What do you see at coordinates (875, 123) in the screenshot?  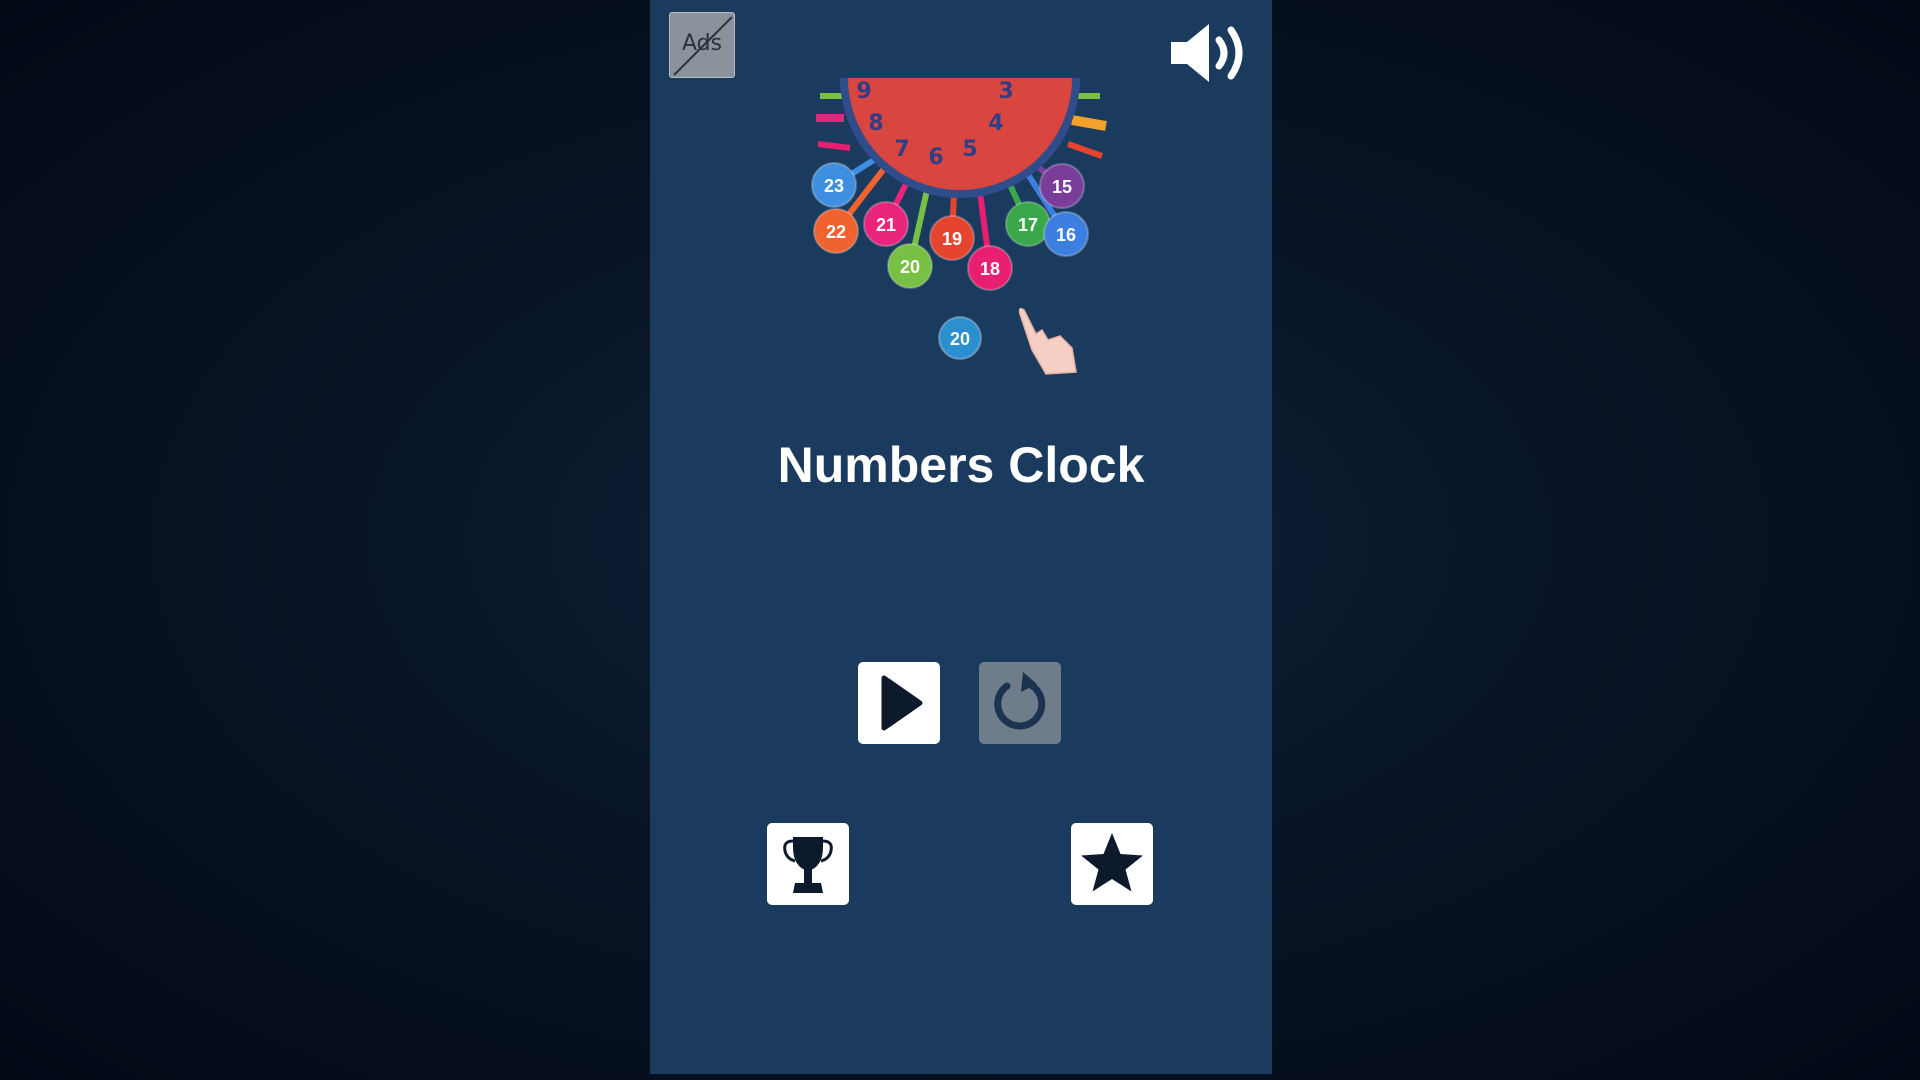 I see `clock-number: 8` at bounding box center [875, 123].